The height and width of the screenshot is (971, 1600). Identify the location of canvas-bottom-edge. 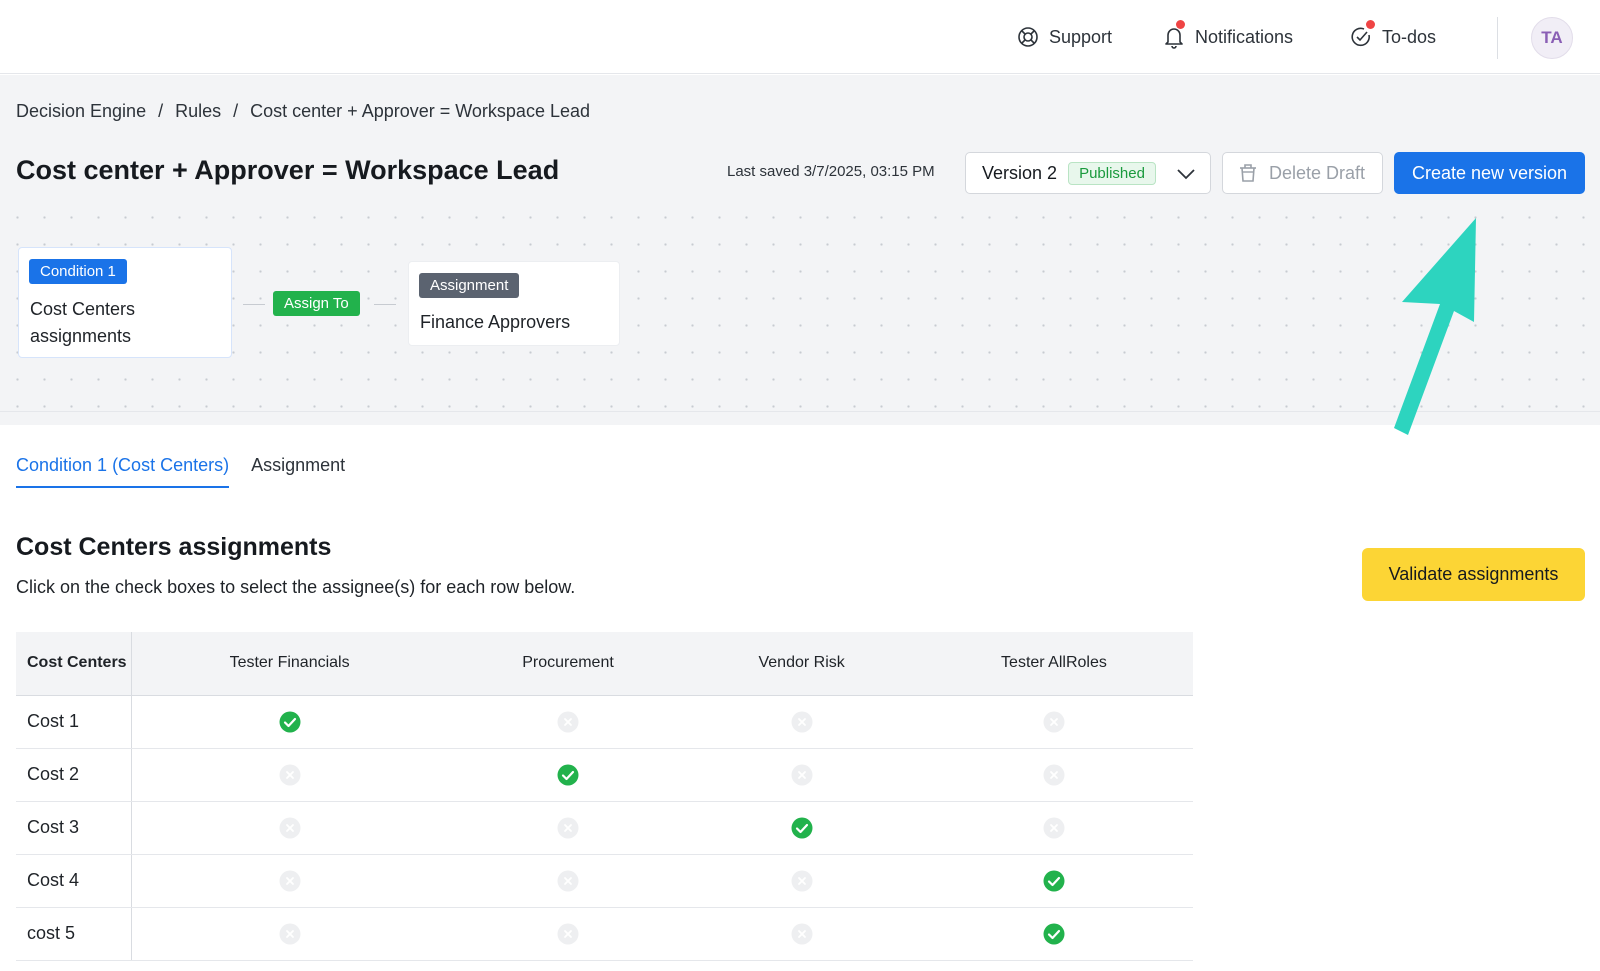
(800, 418).